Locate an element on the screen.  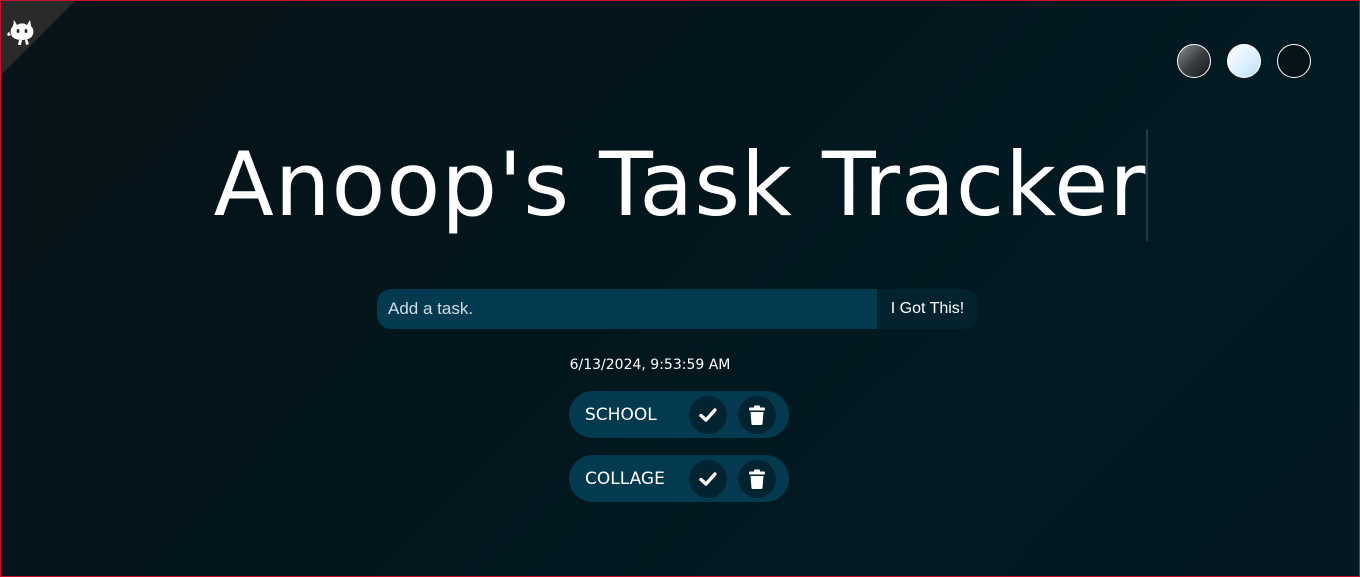
datetime-display: 6/13/2024, 9:53:59 AM is located at coordinates (650, 365).